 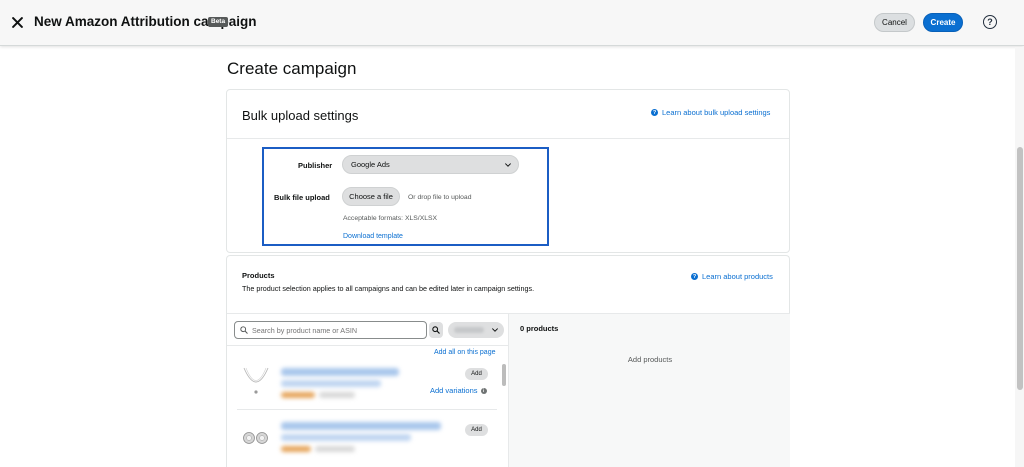 I want to click on close-icon, so click(x=17, y=22).